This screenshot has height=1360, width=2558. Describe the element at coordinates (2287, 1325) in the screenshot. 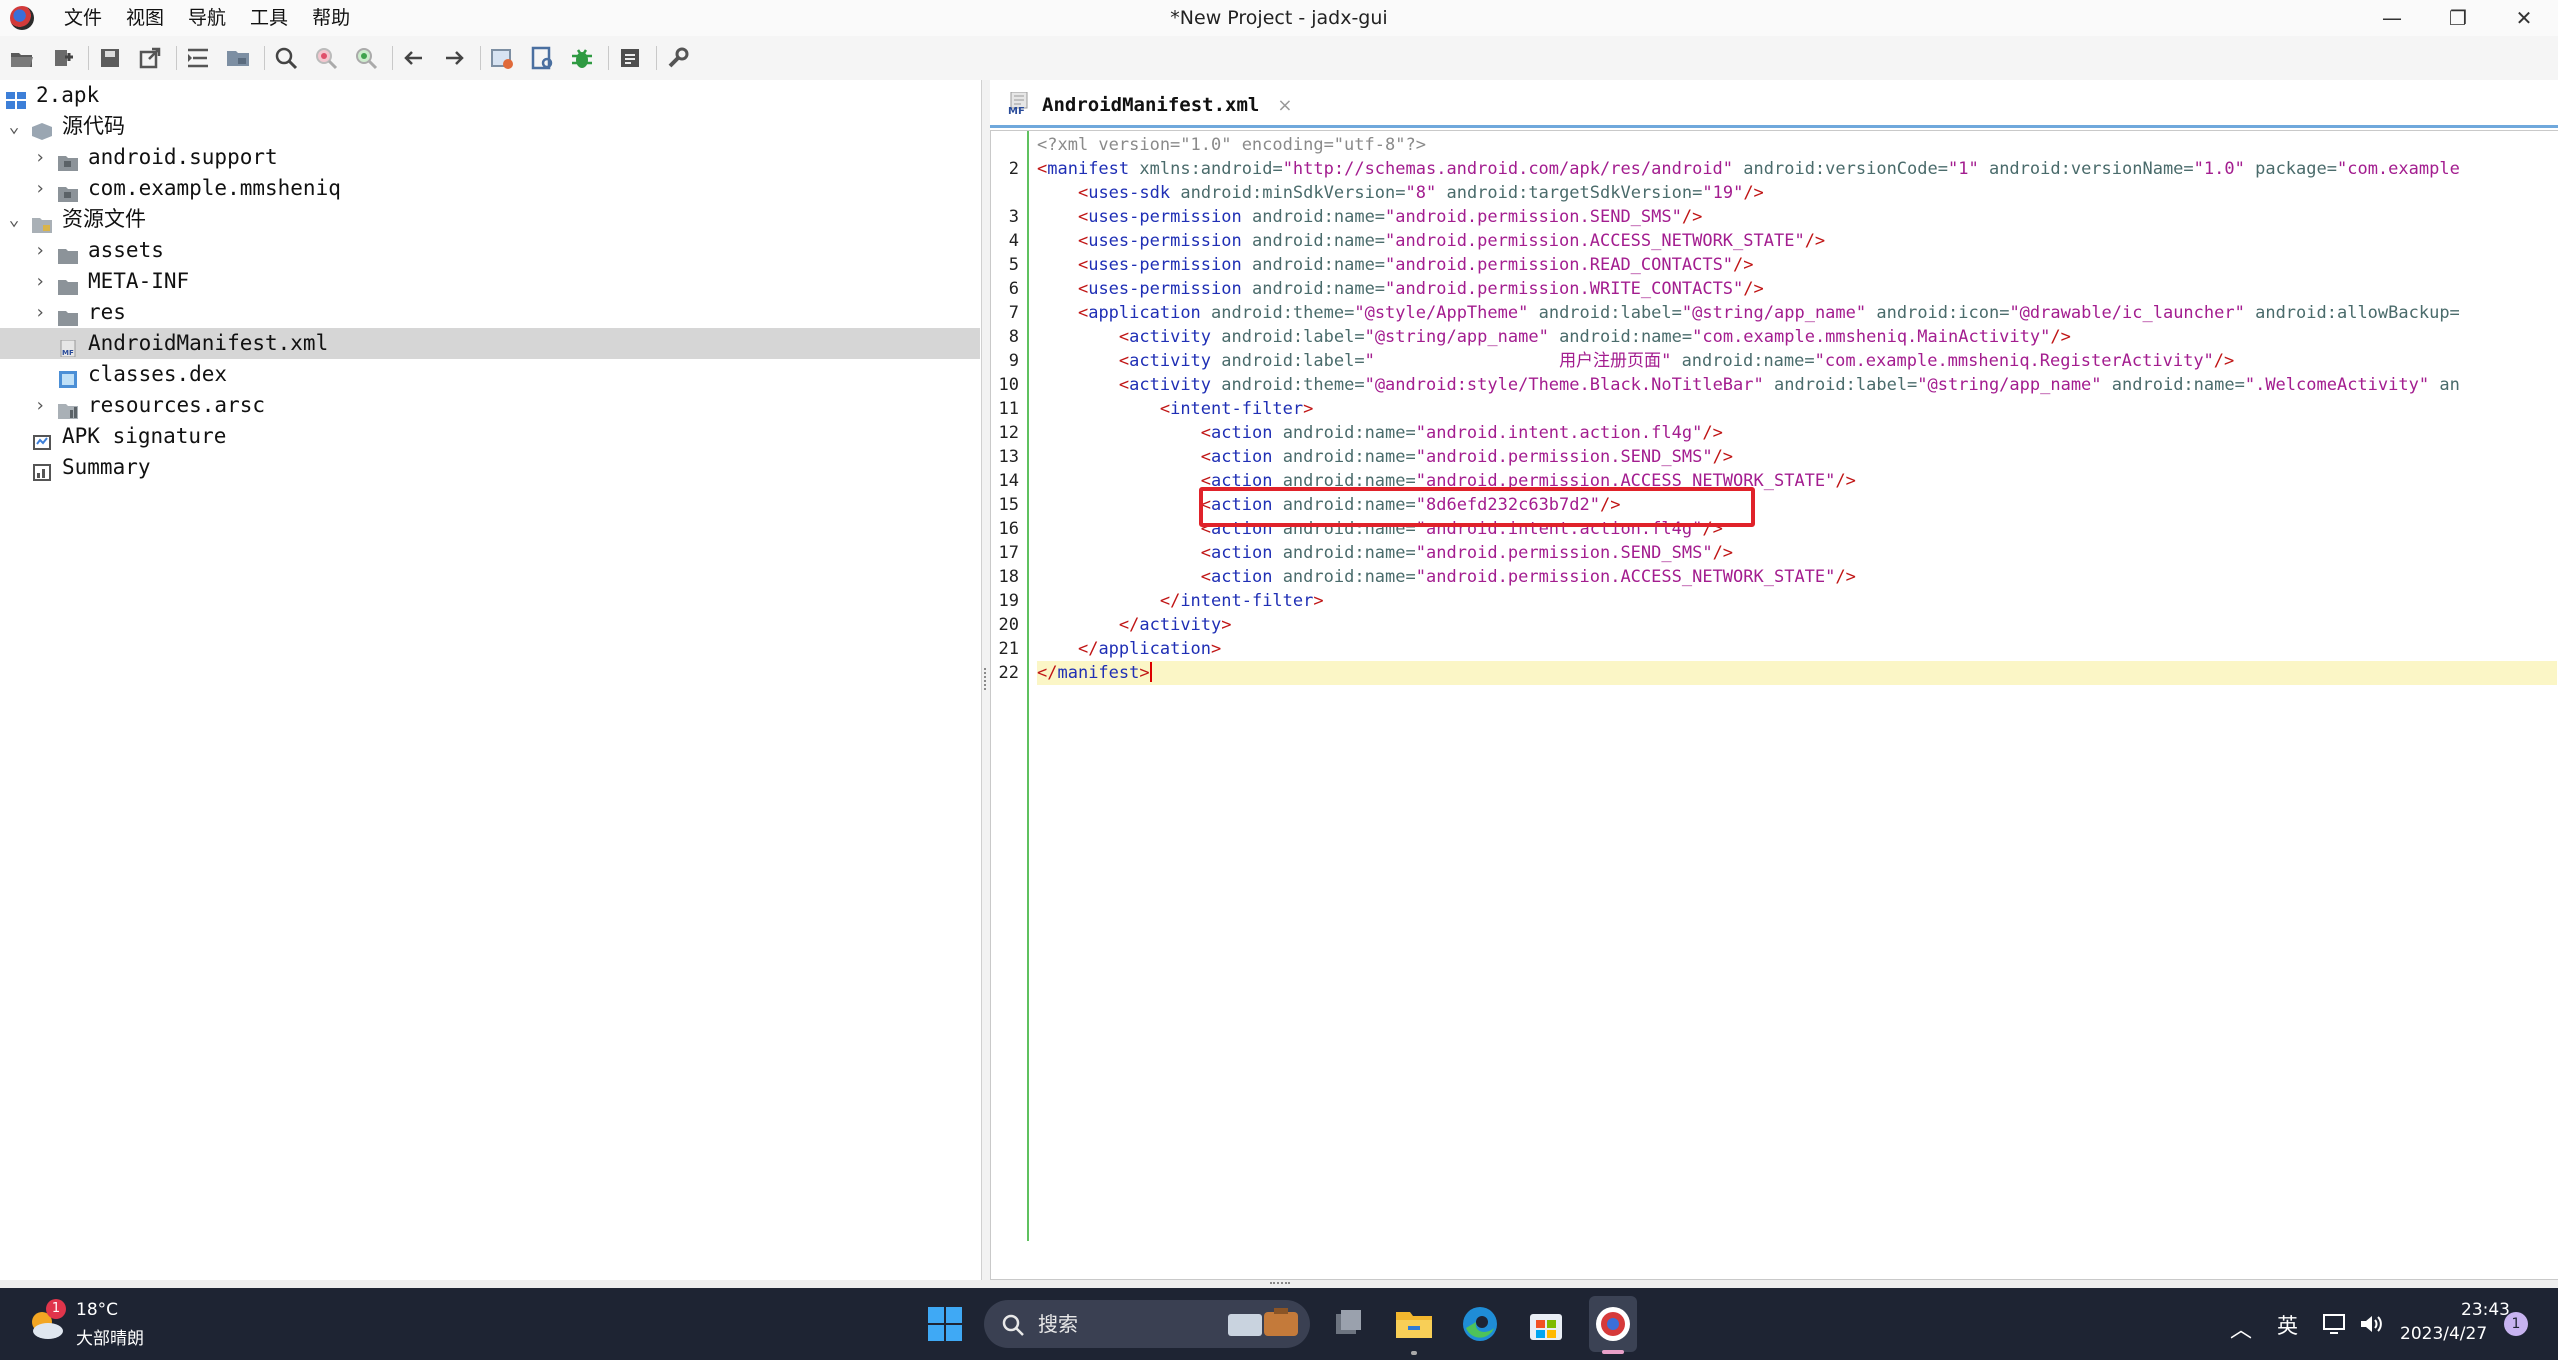

I see `input-method-indicator: 英` at that location.